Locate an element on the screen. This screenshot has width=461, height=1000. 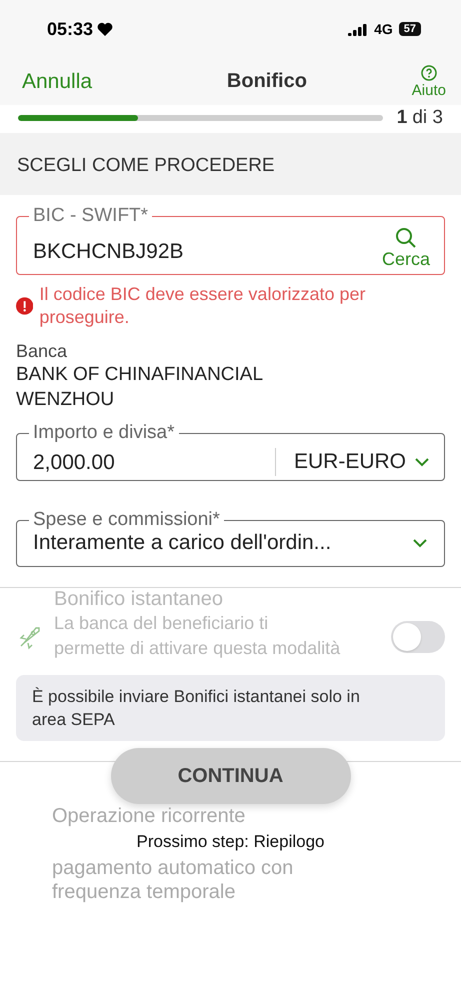
option-description: frequenza temporale is located at coordinates (143, 892).